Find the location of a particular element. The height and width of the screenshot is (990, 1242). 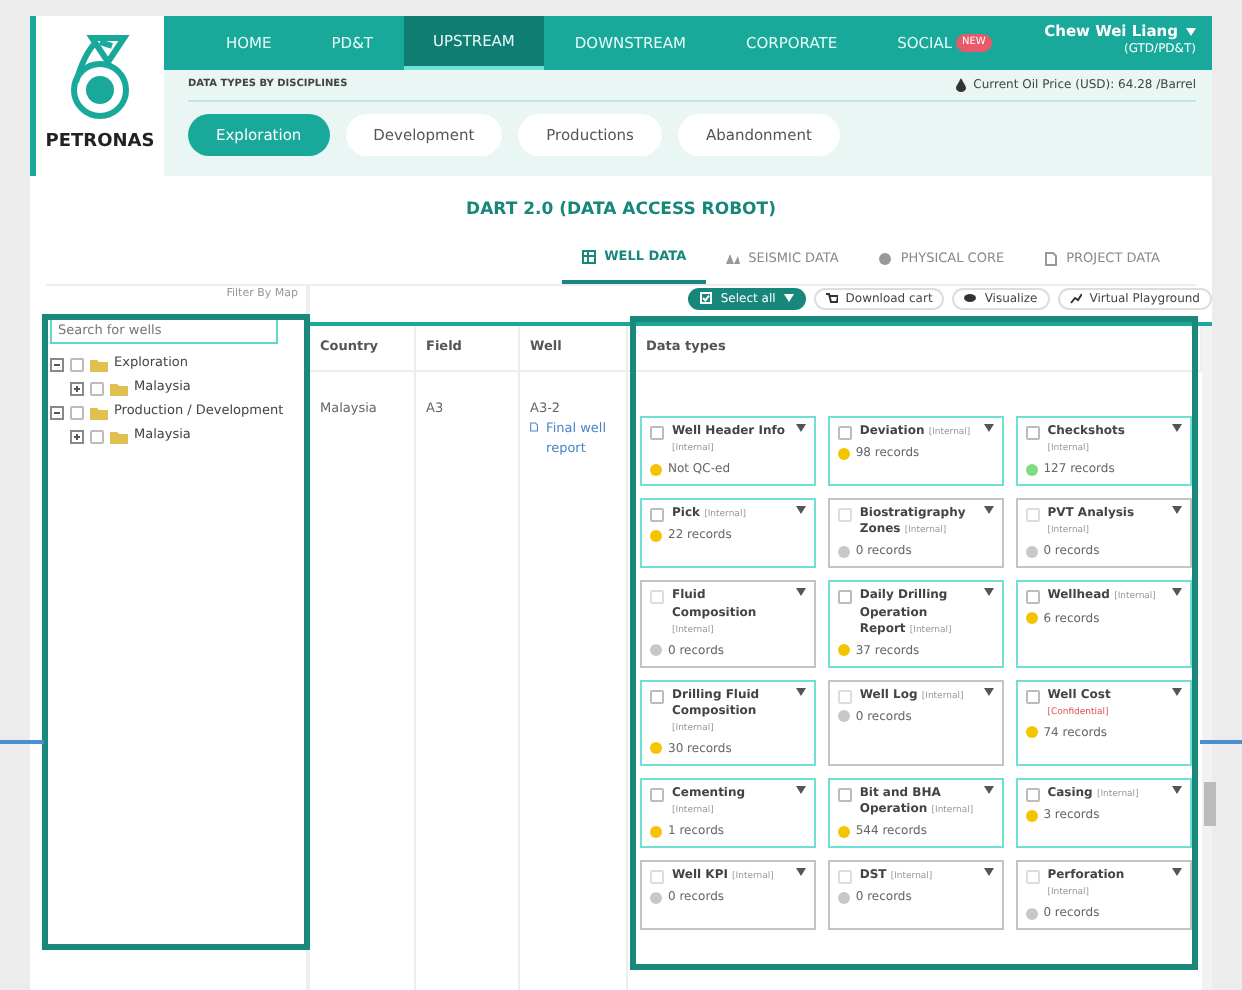

line-chart-icon is located at coordinates (1075, 298).